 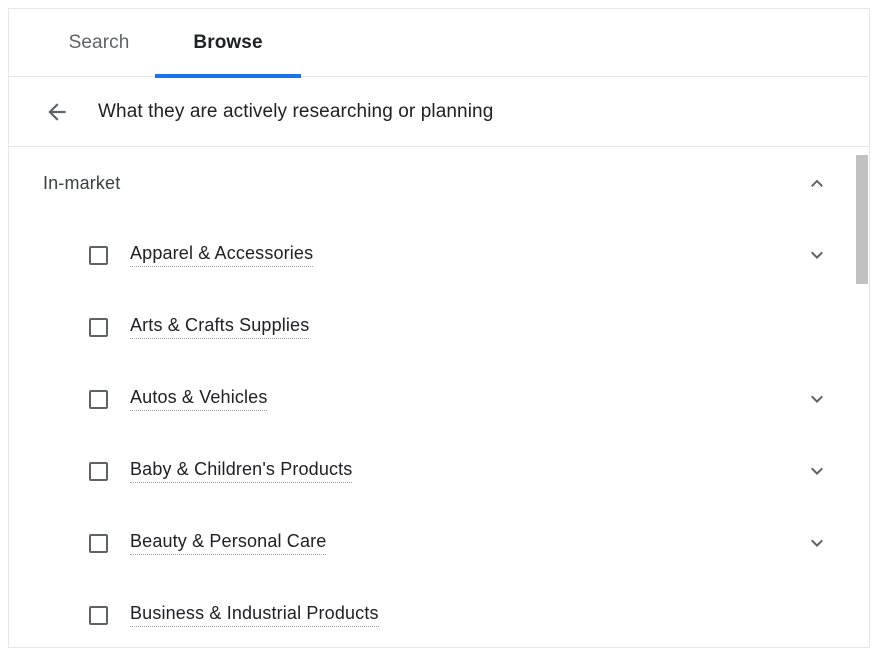 I want to click on tab-search-label: Search, so click(x=99, y=42).